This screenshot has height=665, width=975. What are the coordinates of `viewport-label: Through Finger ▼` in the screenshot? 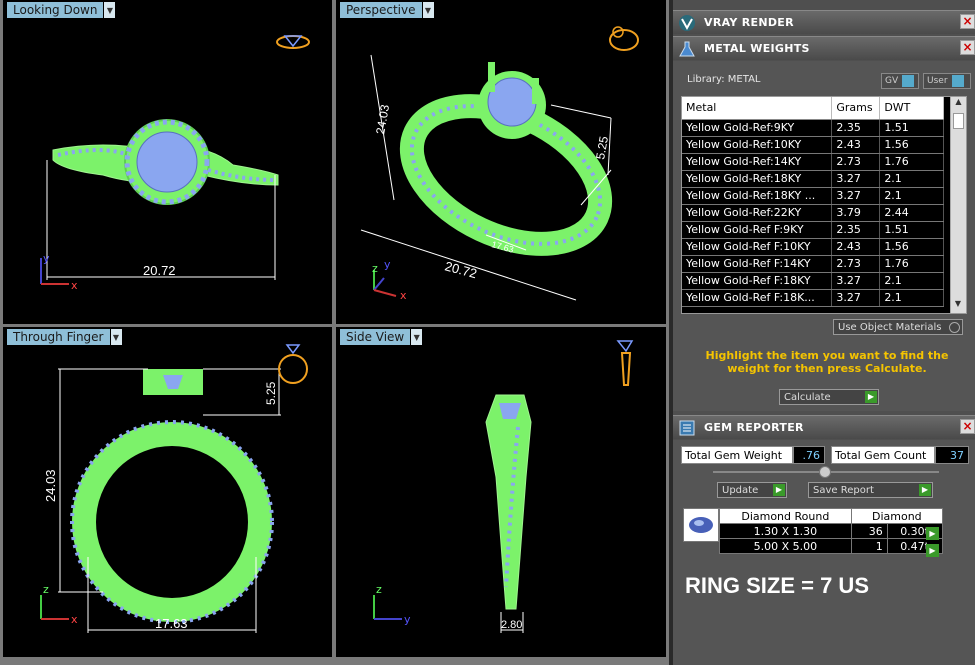 It's located at (64, 337).